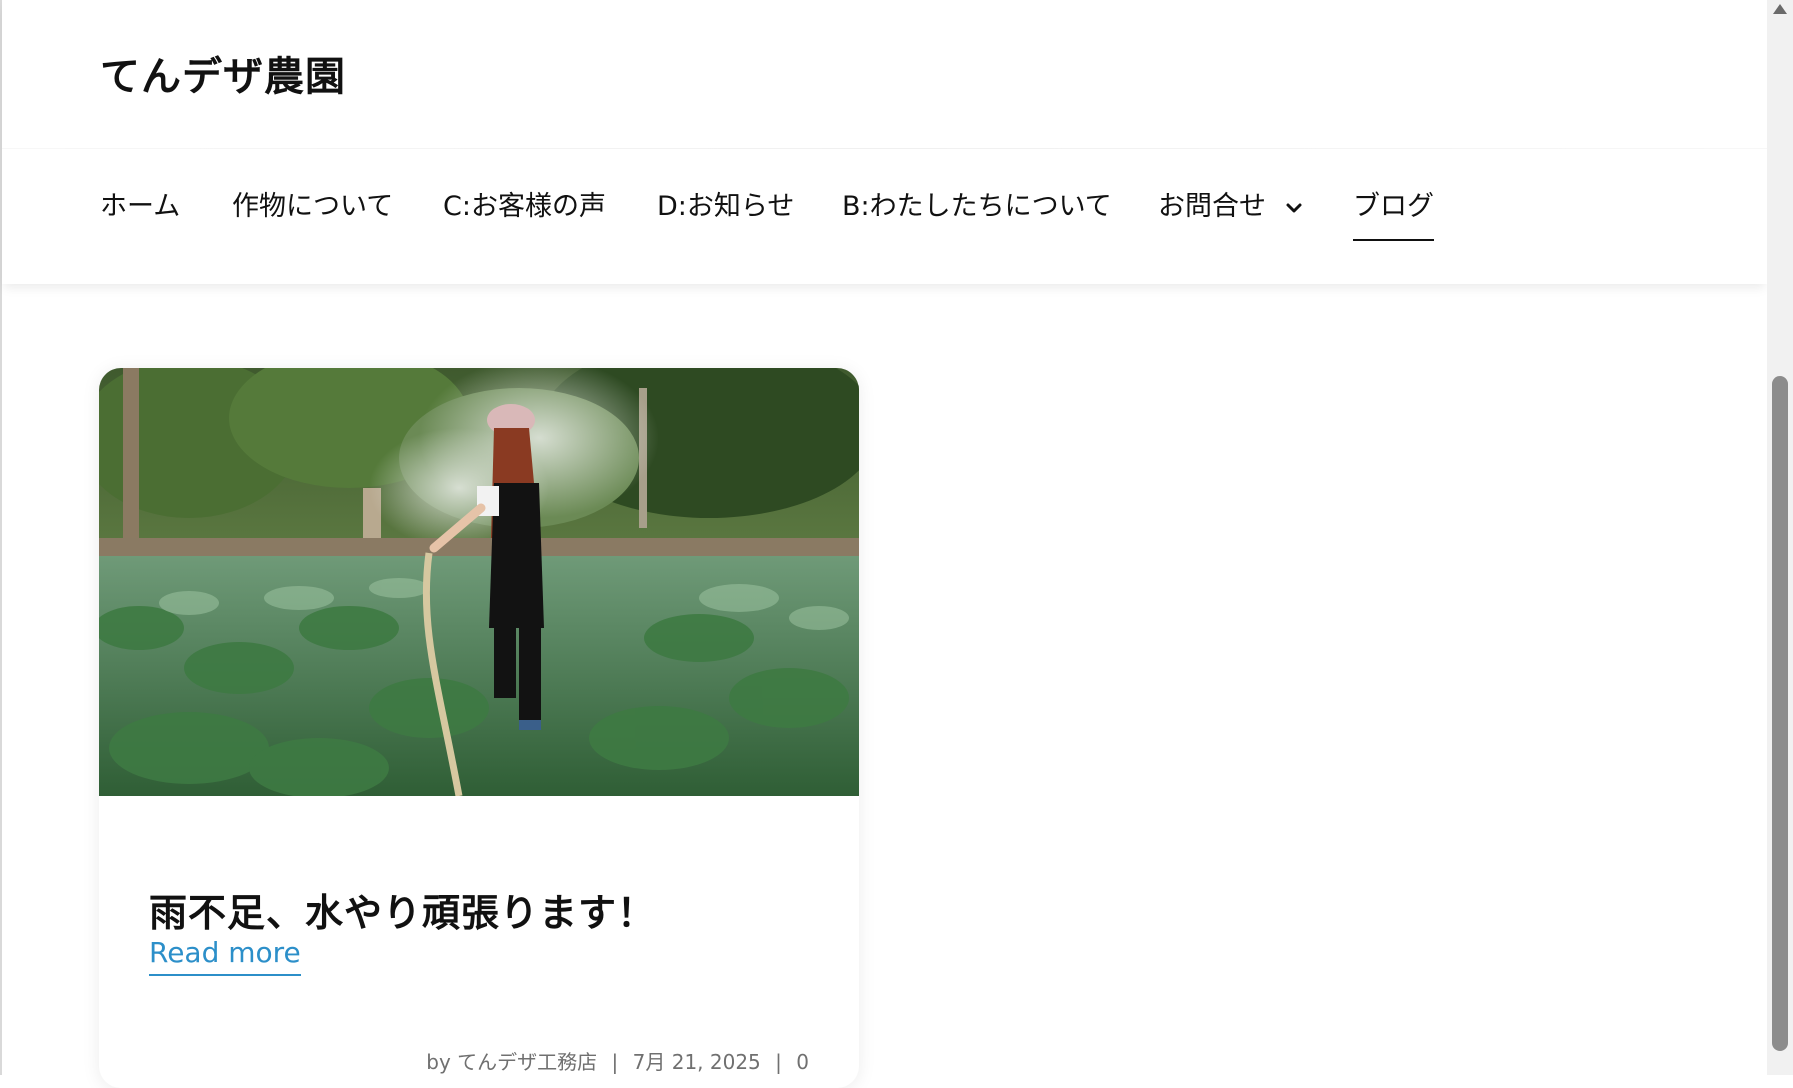  What do you see at coordinates (696, 1062) in the screenshot?
I see `meta-date: 7月 21, 2025` at bounding box center [696, 1062].